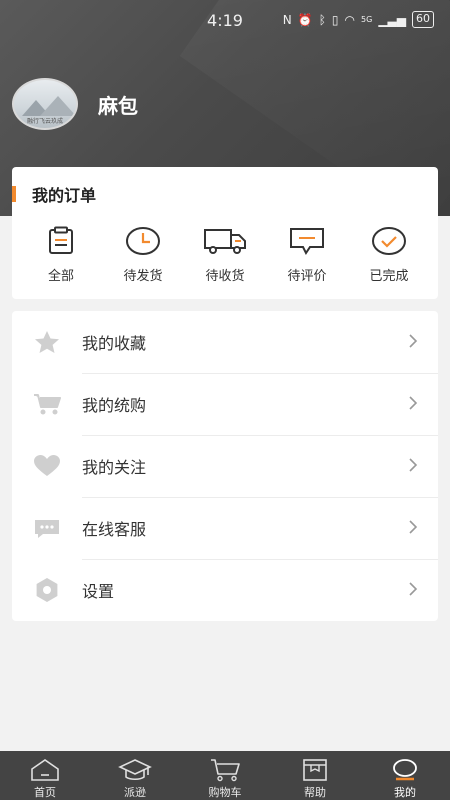  I want to click on menu-item-label: 在线客服, so click(114, 529).